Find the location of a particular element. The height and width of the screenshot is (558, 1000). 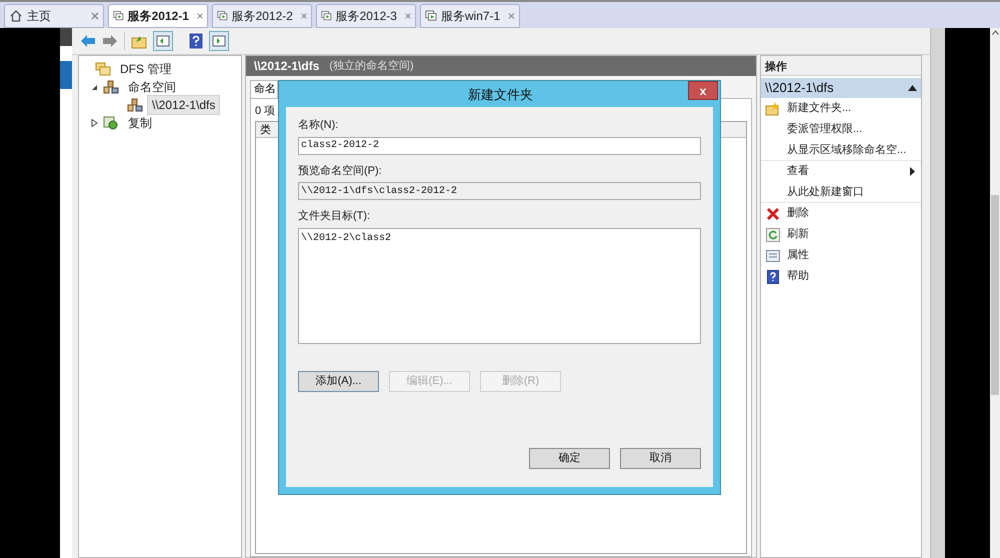

dialog-title: 新建文件夹 is located at coordinates (500, 95).